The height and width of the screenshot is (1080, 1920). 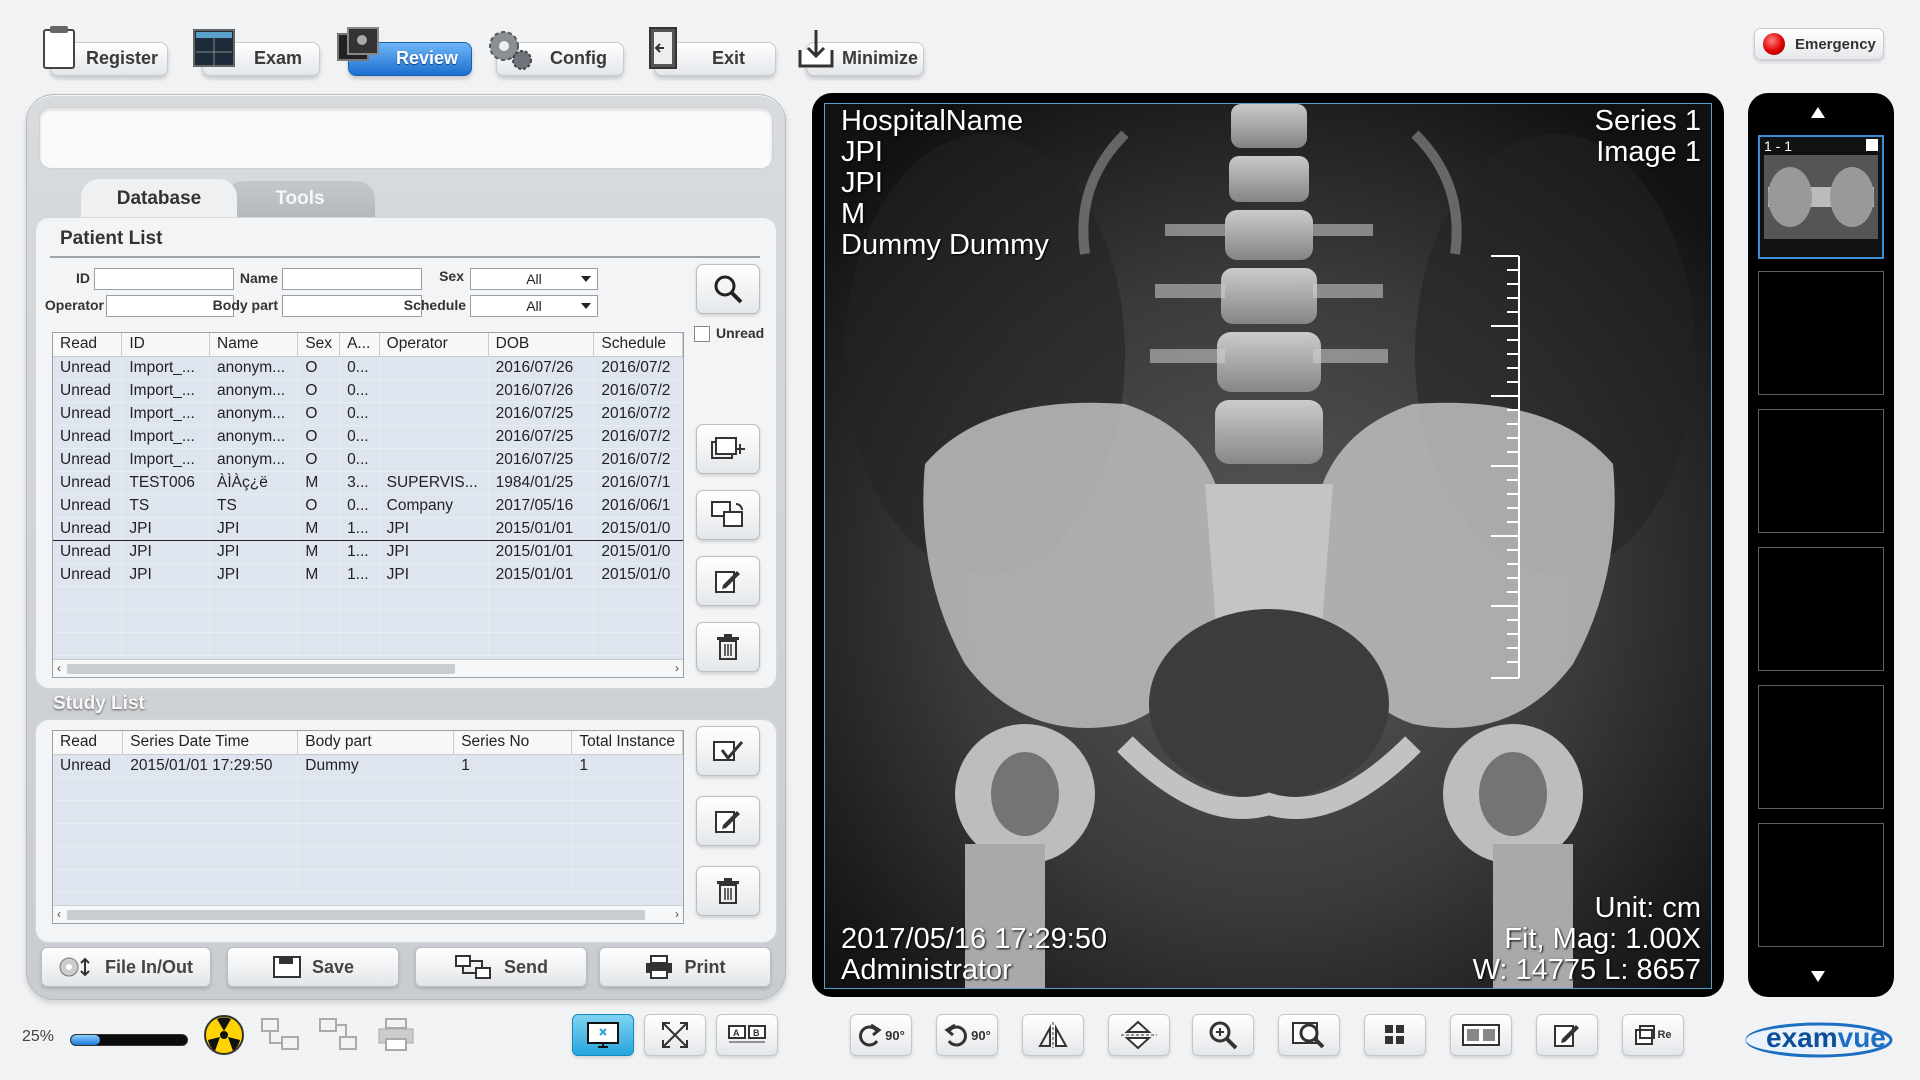 What do you see at coordinates (675, 1035) in the screenshot?
I see `fit-screen-button` at bounding box center [675, 1035].